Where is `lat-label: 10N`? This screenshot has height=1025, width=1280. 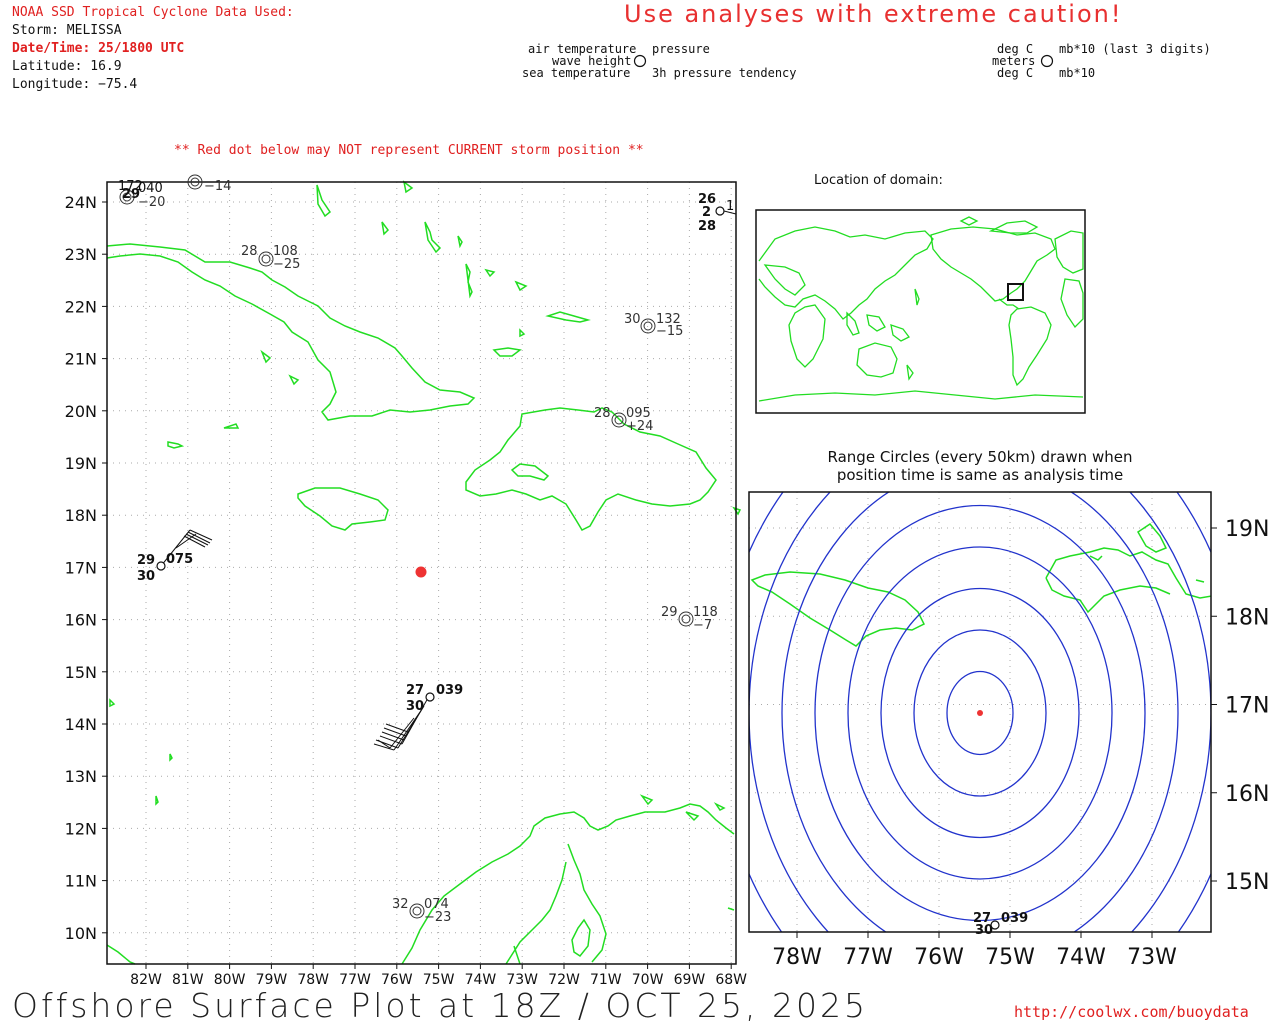 lat-label: 10N is located at coordinates (81, 933).